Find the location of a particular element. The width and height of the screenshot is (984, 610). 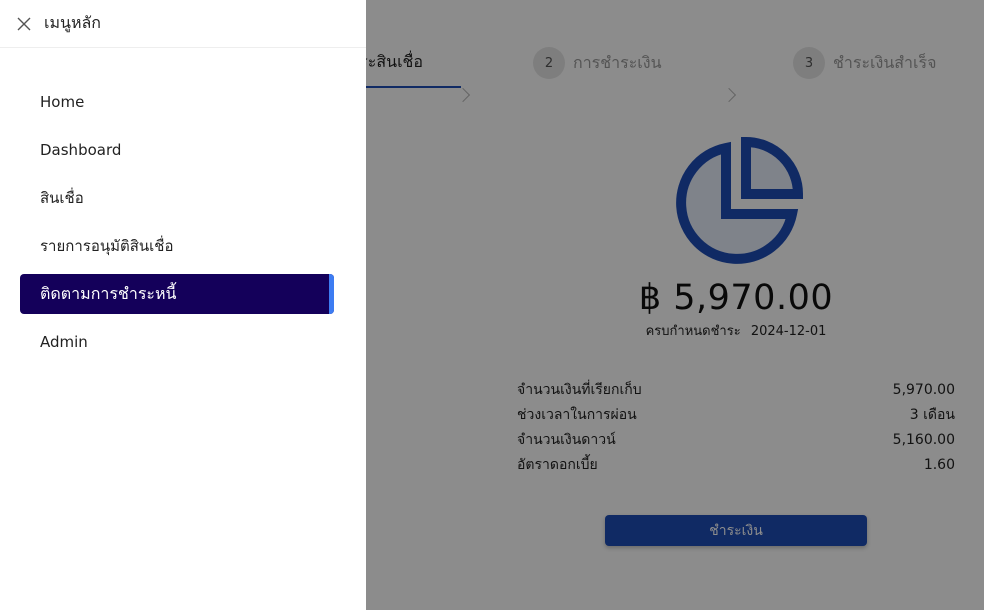

menu-item-loans: สินเชื่อ is located at coordinates (177, 198).